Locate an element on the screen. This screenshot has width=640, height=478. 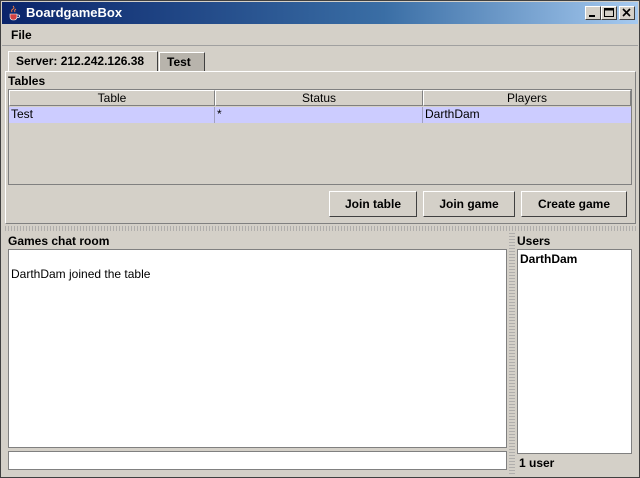
users-label: Users is located at coordinates (534, 241).